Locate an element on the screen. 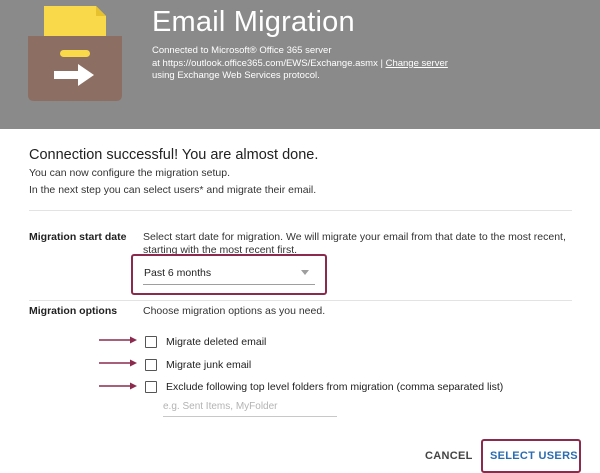  mail-archive-export-icon is located at coordinates (75, 53).